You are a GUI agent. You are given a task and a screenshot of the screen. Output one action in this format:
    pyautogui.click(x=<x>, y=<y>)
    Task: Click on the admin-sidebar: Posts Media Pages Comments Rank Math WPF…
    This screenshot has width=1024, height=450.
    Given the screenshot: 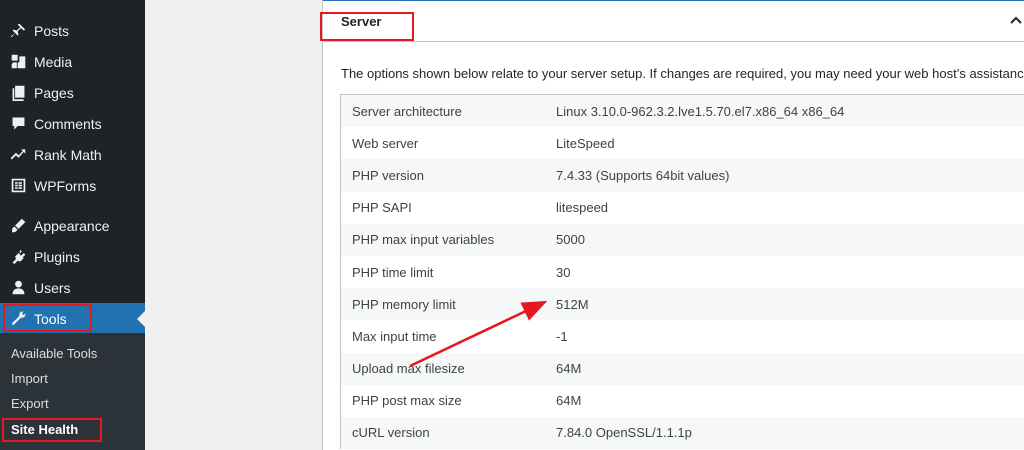 What is the action you would take?
    pyautogui.click(x=72, y=225)
    